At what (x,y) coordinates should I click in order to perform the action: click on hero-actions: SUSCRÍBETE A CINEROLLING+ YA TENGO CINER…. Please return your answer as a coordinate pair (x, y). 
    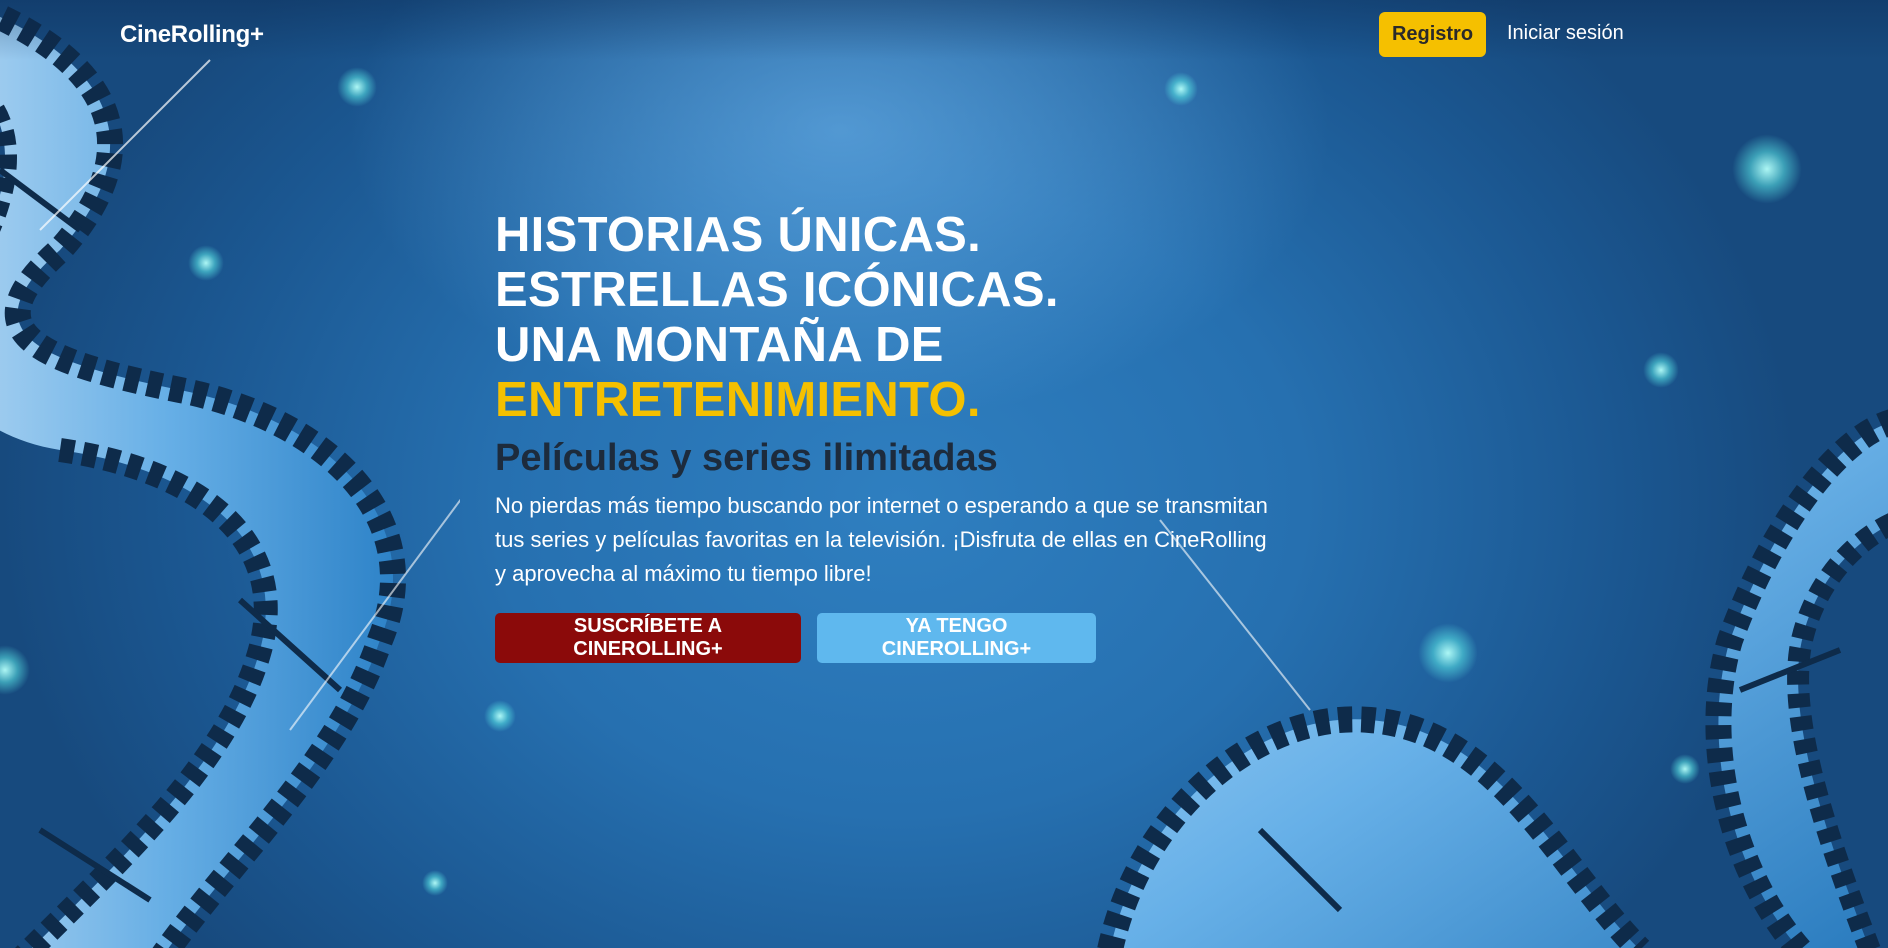
    Looking at the image, I should click on (895, 638).